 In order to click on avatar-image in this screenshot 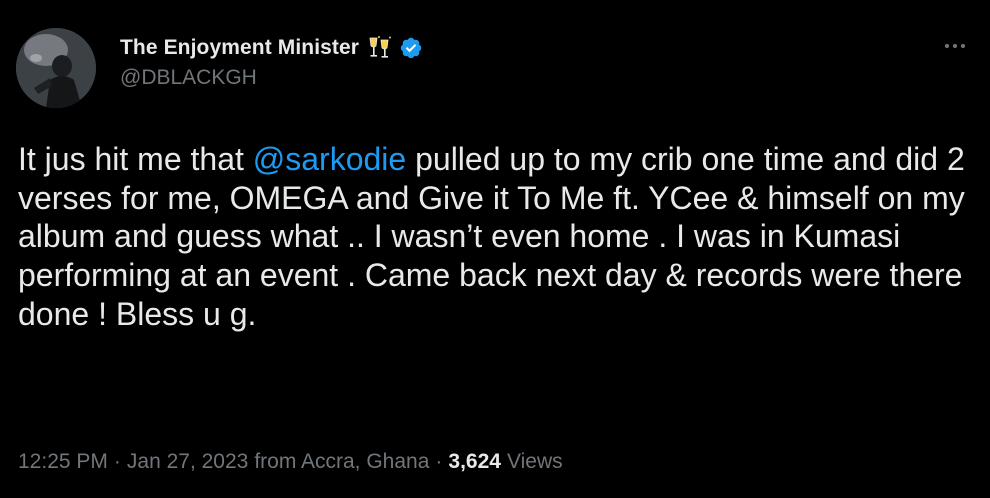, I will do `click(56, 68)`.